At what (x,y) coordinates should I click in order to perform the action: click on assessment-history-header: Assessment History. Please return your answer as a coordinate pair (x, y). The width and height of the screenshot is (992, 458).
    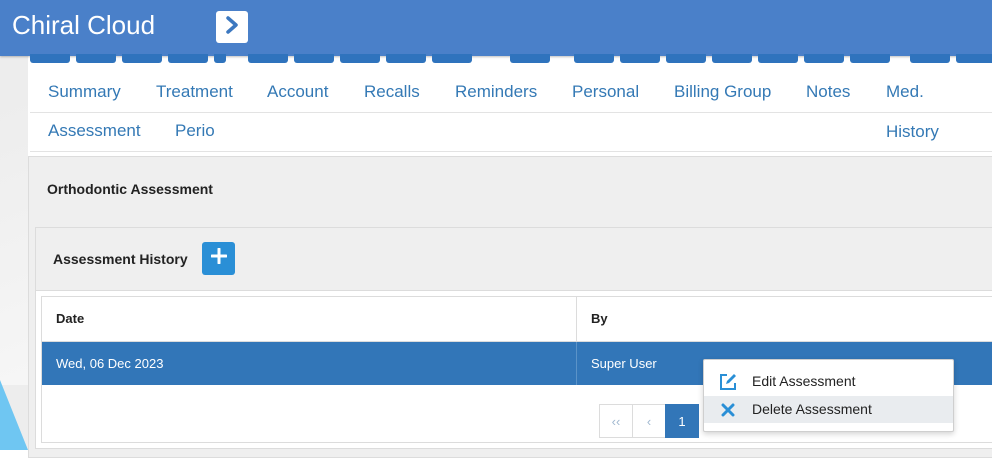
    Looking at the image, I should click on (514, 259).